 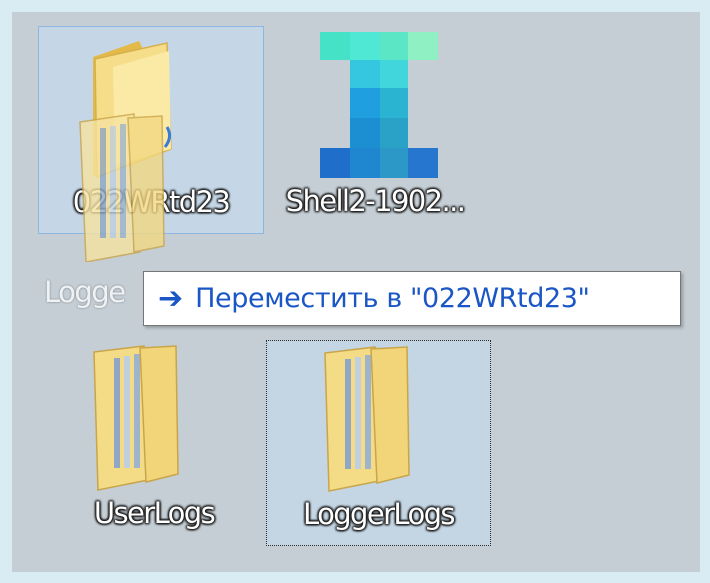 I want to click on tooltip-text: Переместить в "022WRtd23", so click(x=392, y=298).